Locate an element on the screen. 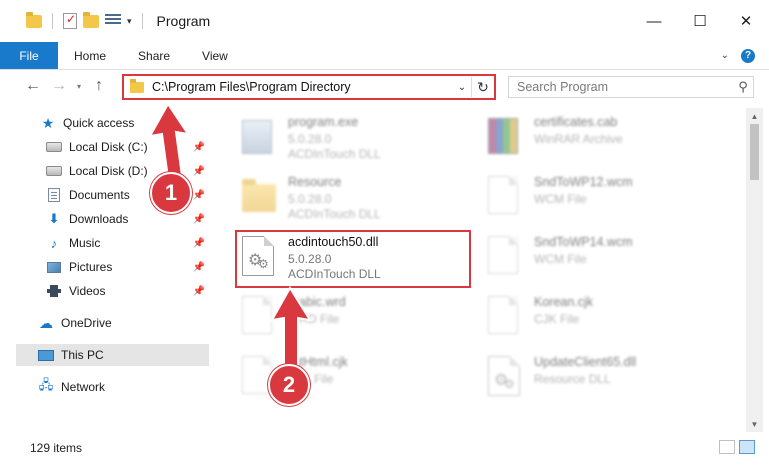 The image size is (769, 470). scroll-down-icon: ▼ is located at coordinates (754, 424).